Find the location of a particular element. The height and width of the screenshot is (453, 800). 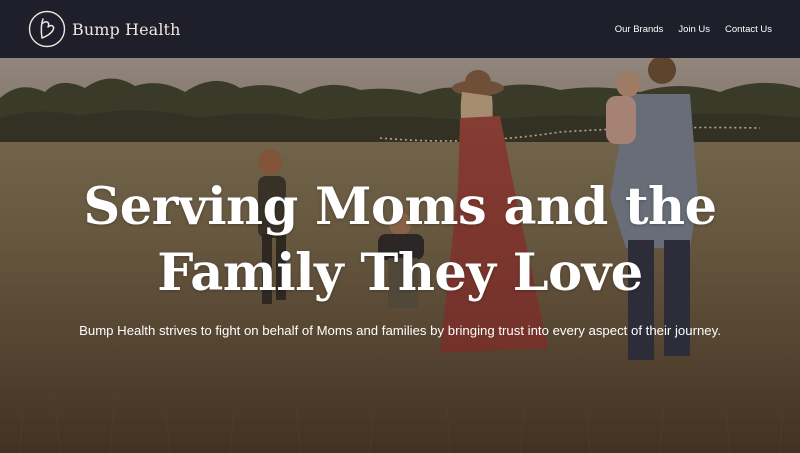

main-nav: Our Brands Join Us Contact Us is located at coordinates (686, 29).